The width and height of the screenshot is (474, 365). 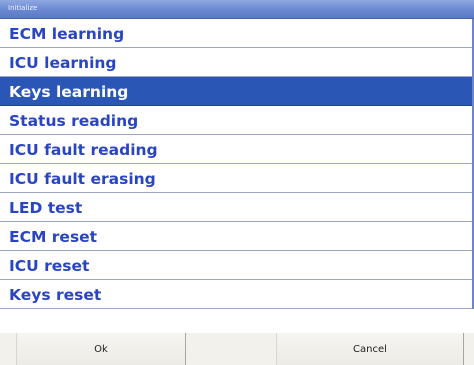 What do you see at coordinates (236, 294) in the screenshot?
I see `list-item-keys-reset: Keys reset` at bounding box center [236, 294].